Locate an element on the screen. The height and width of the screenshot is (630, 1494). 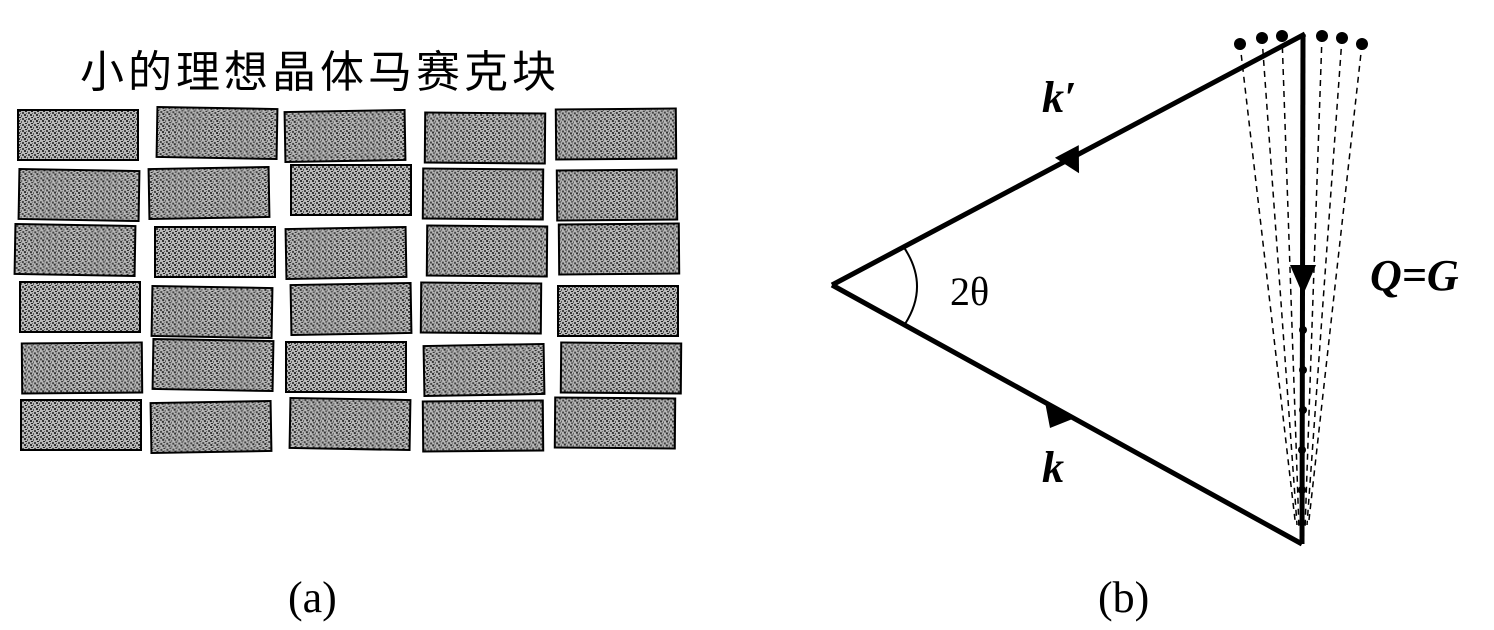
angle-arc is located at coordinates (910, 285).